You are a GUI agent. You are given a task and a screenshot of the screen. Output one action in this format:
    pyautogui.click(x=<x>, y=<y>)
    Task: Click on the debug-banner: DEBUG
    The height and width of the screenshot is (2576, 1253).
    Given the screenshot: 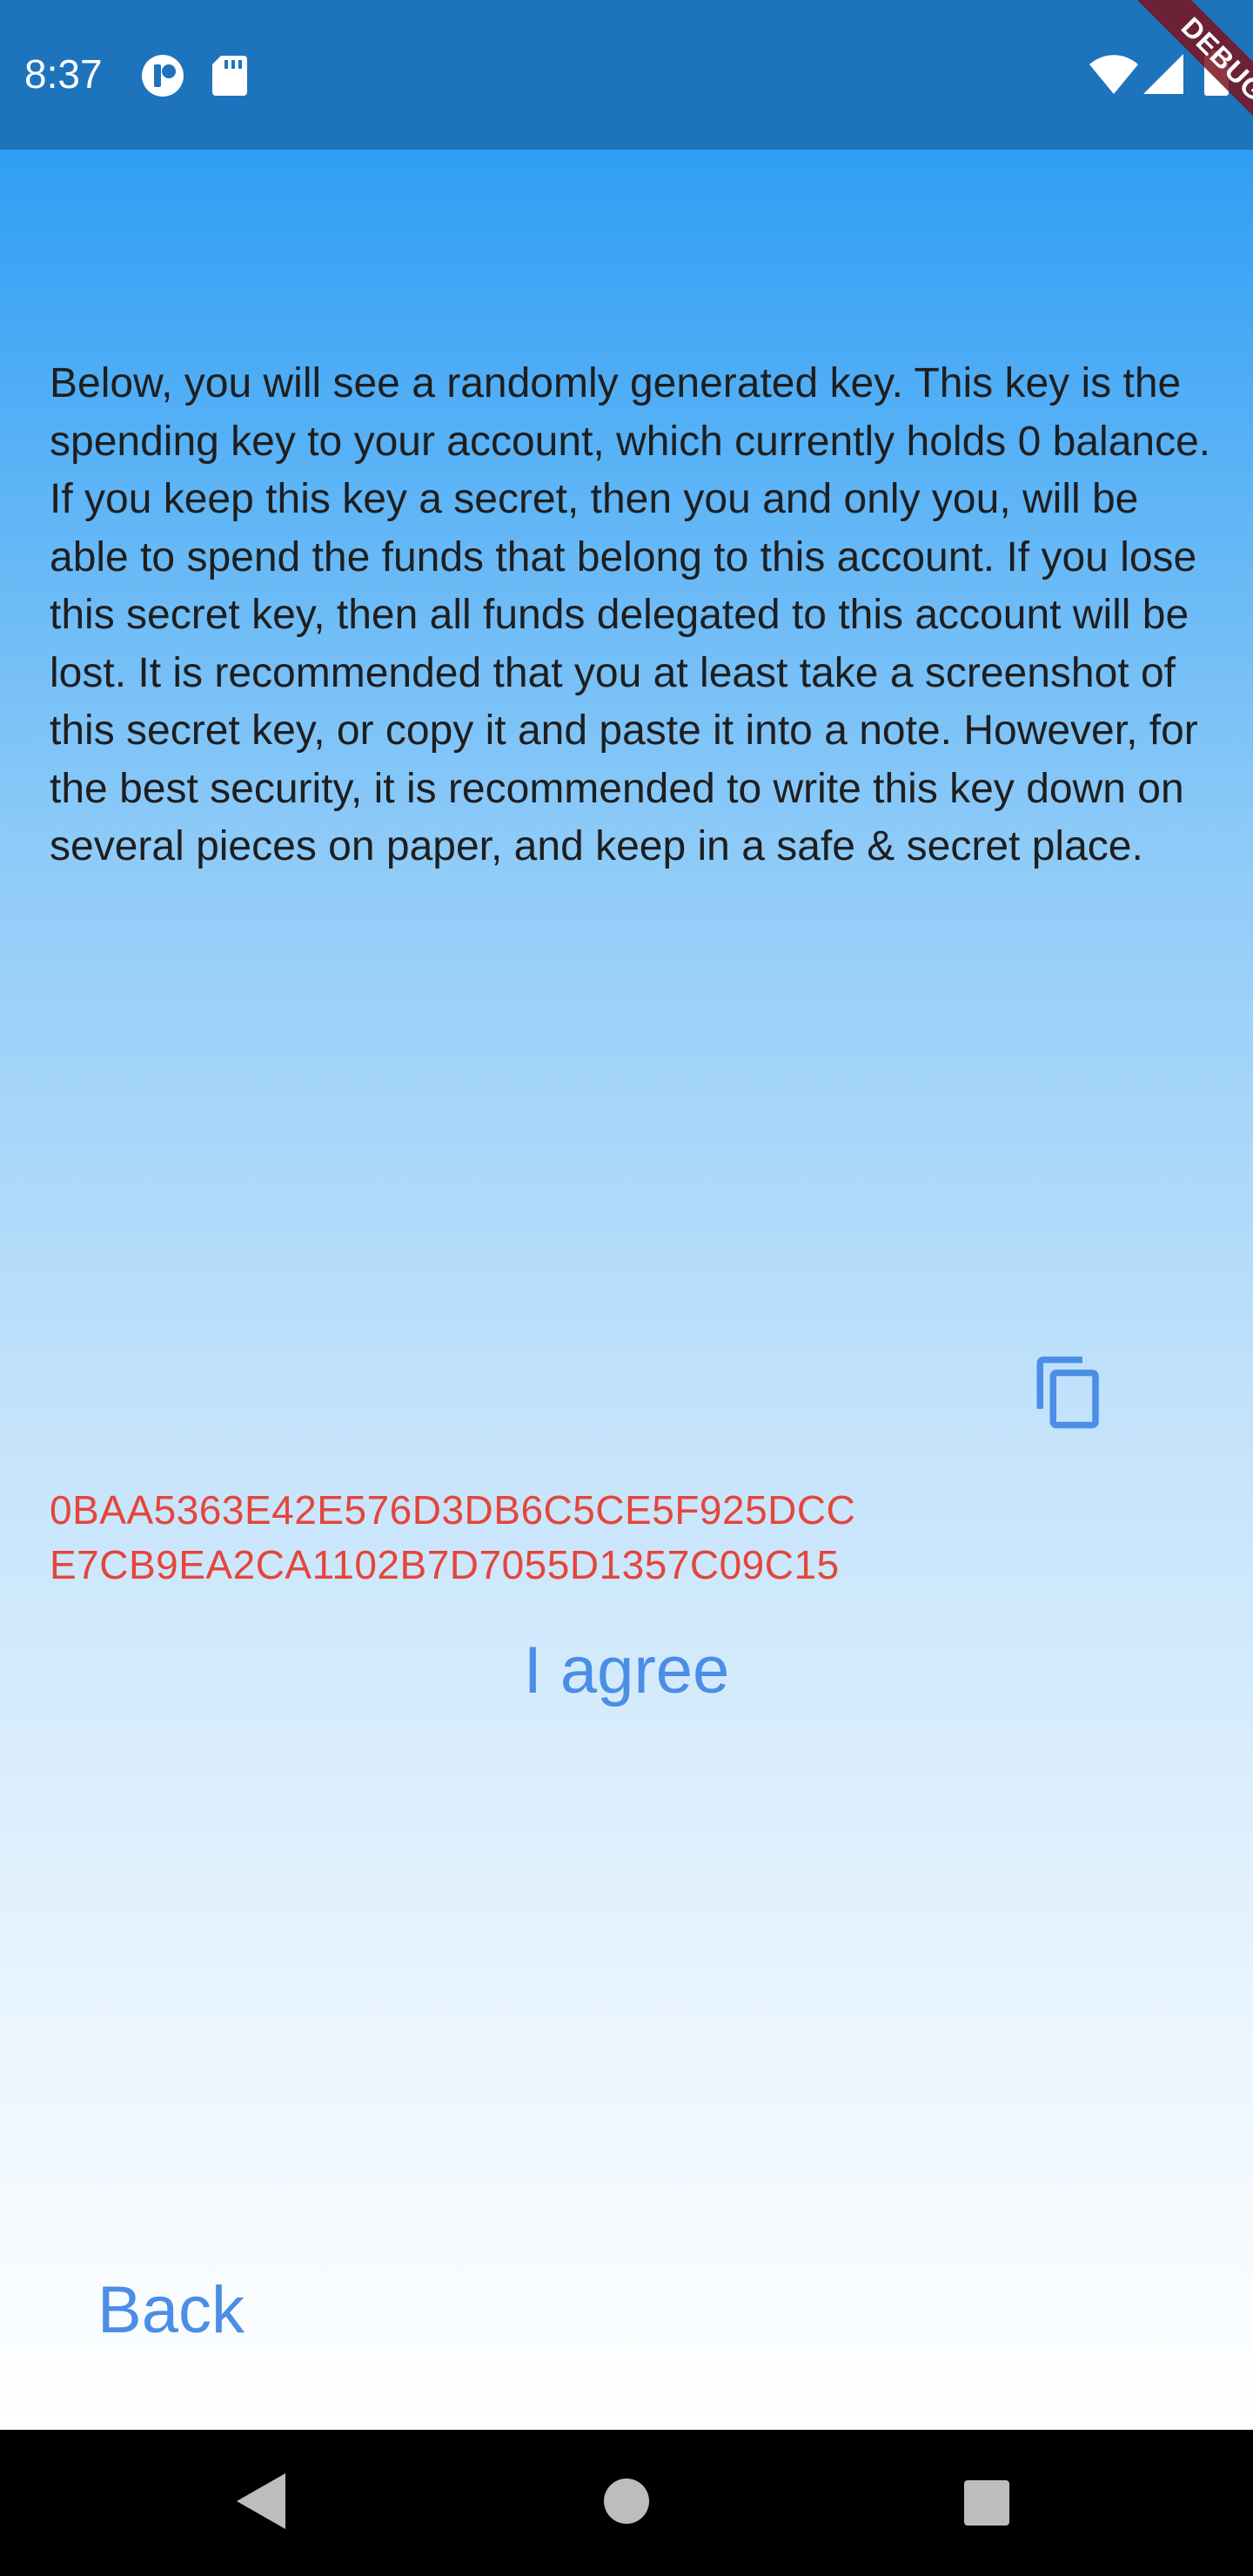 What is the action you would take?
    pyautogui.click(x=1166, y=87)
    